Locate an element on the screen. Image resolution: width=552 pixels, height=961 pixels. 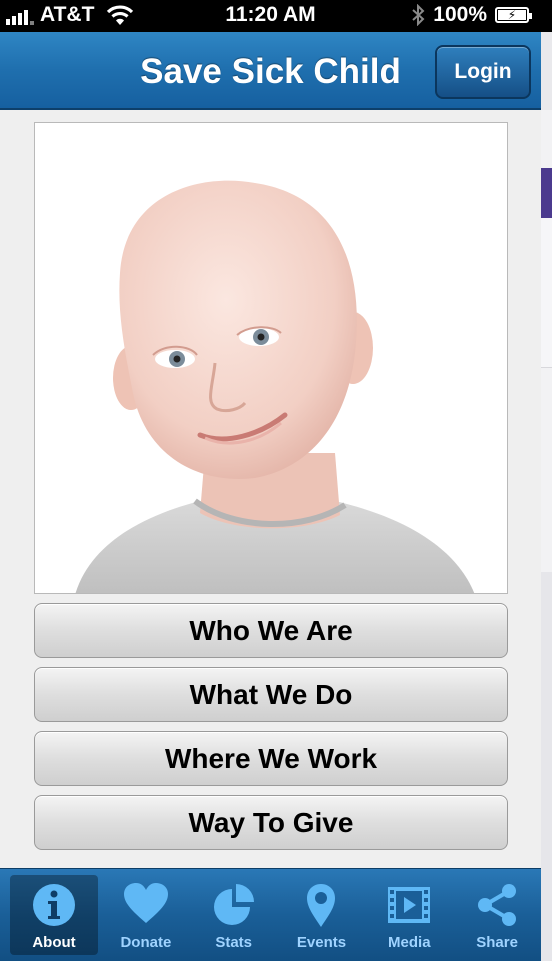
tab-donate: Donate is located at coordinates (146, 915).